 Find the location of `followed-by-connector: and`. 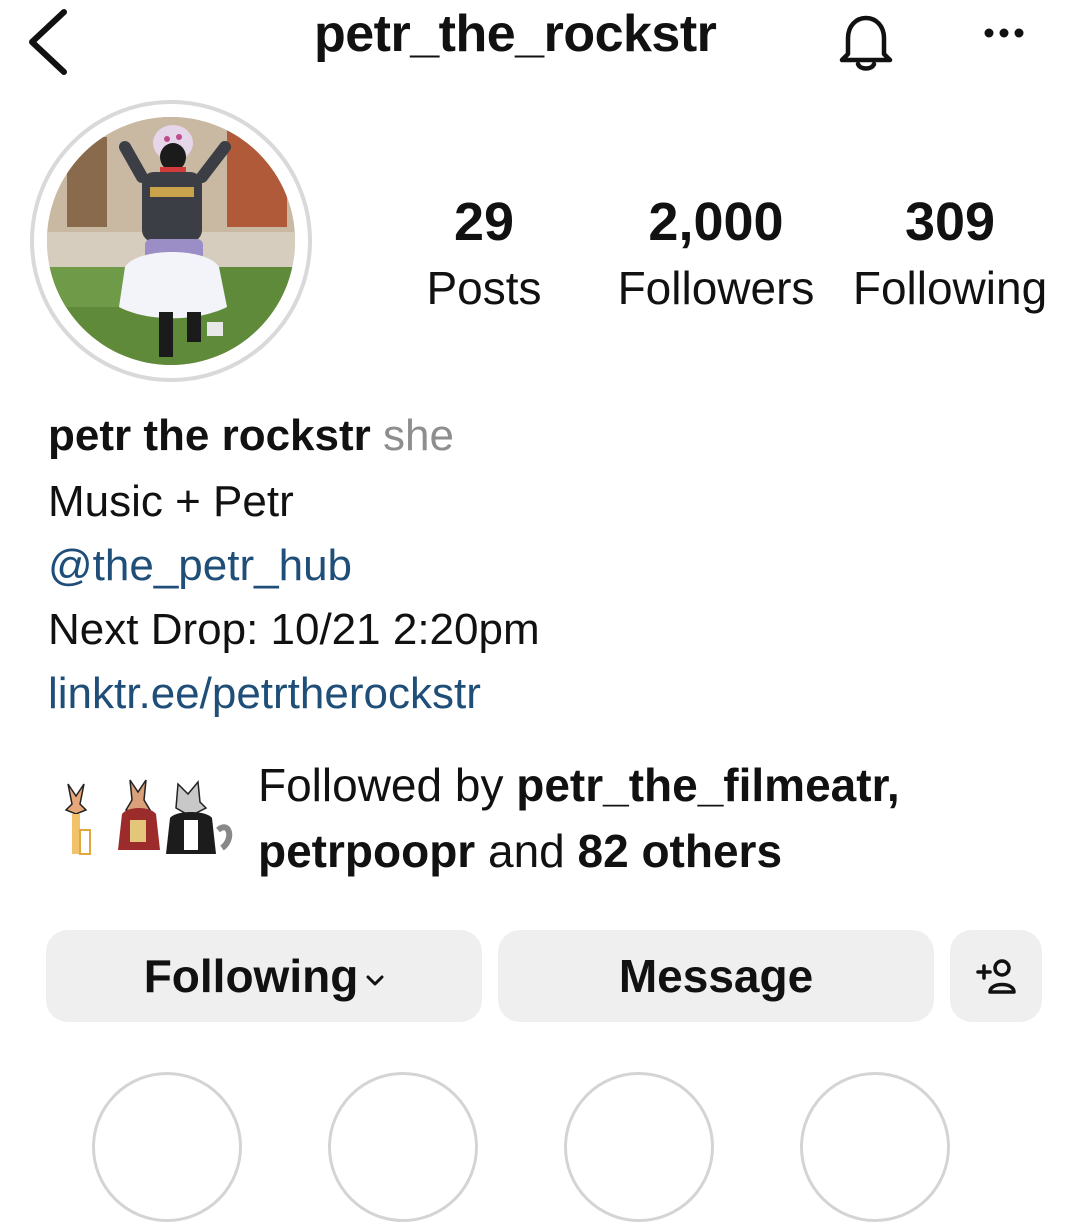

followed-by-connector: and is located at coordinates (526, 851).